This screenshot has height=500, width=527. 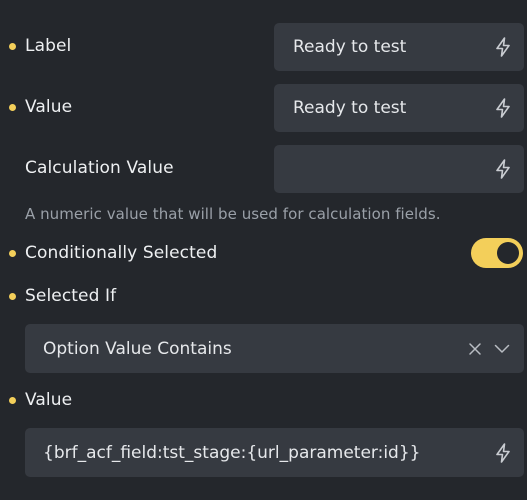 I want to click on clear-icon, so click(x=475, y=349).